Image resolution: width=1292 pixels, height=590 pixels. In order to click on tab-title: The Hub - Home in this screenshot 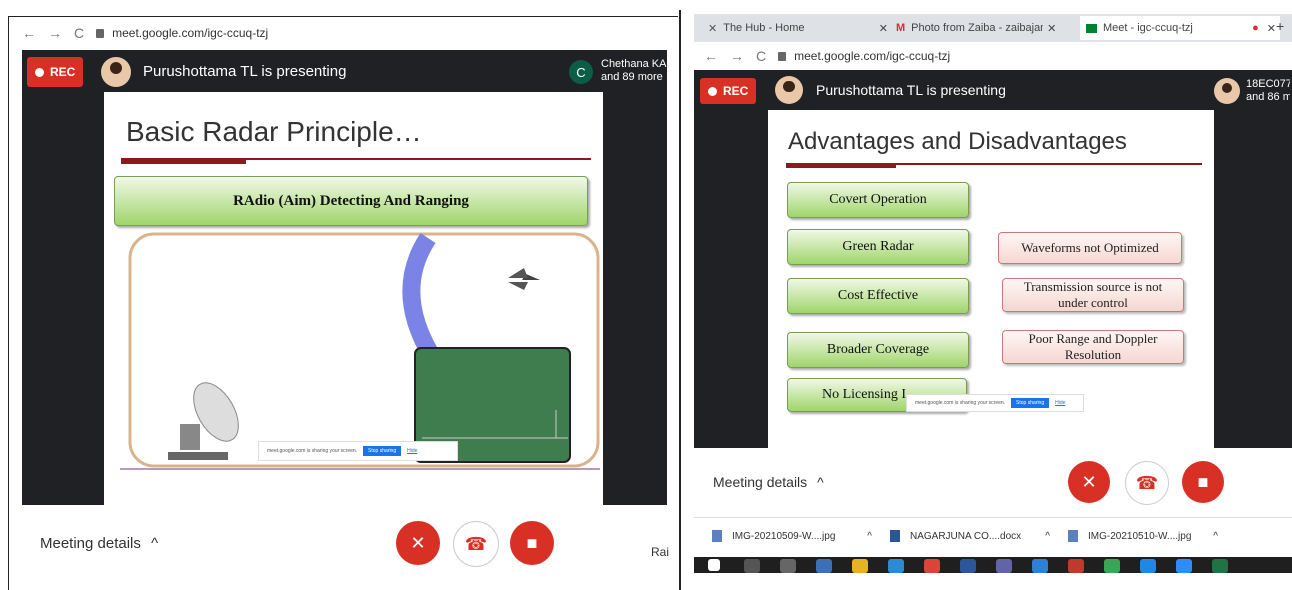, I will do `click(764, 28)`.